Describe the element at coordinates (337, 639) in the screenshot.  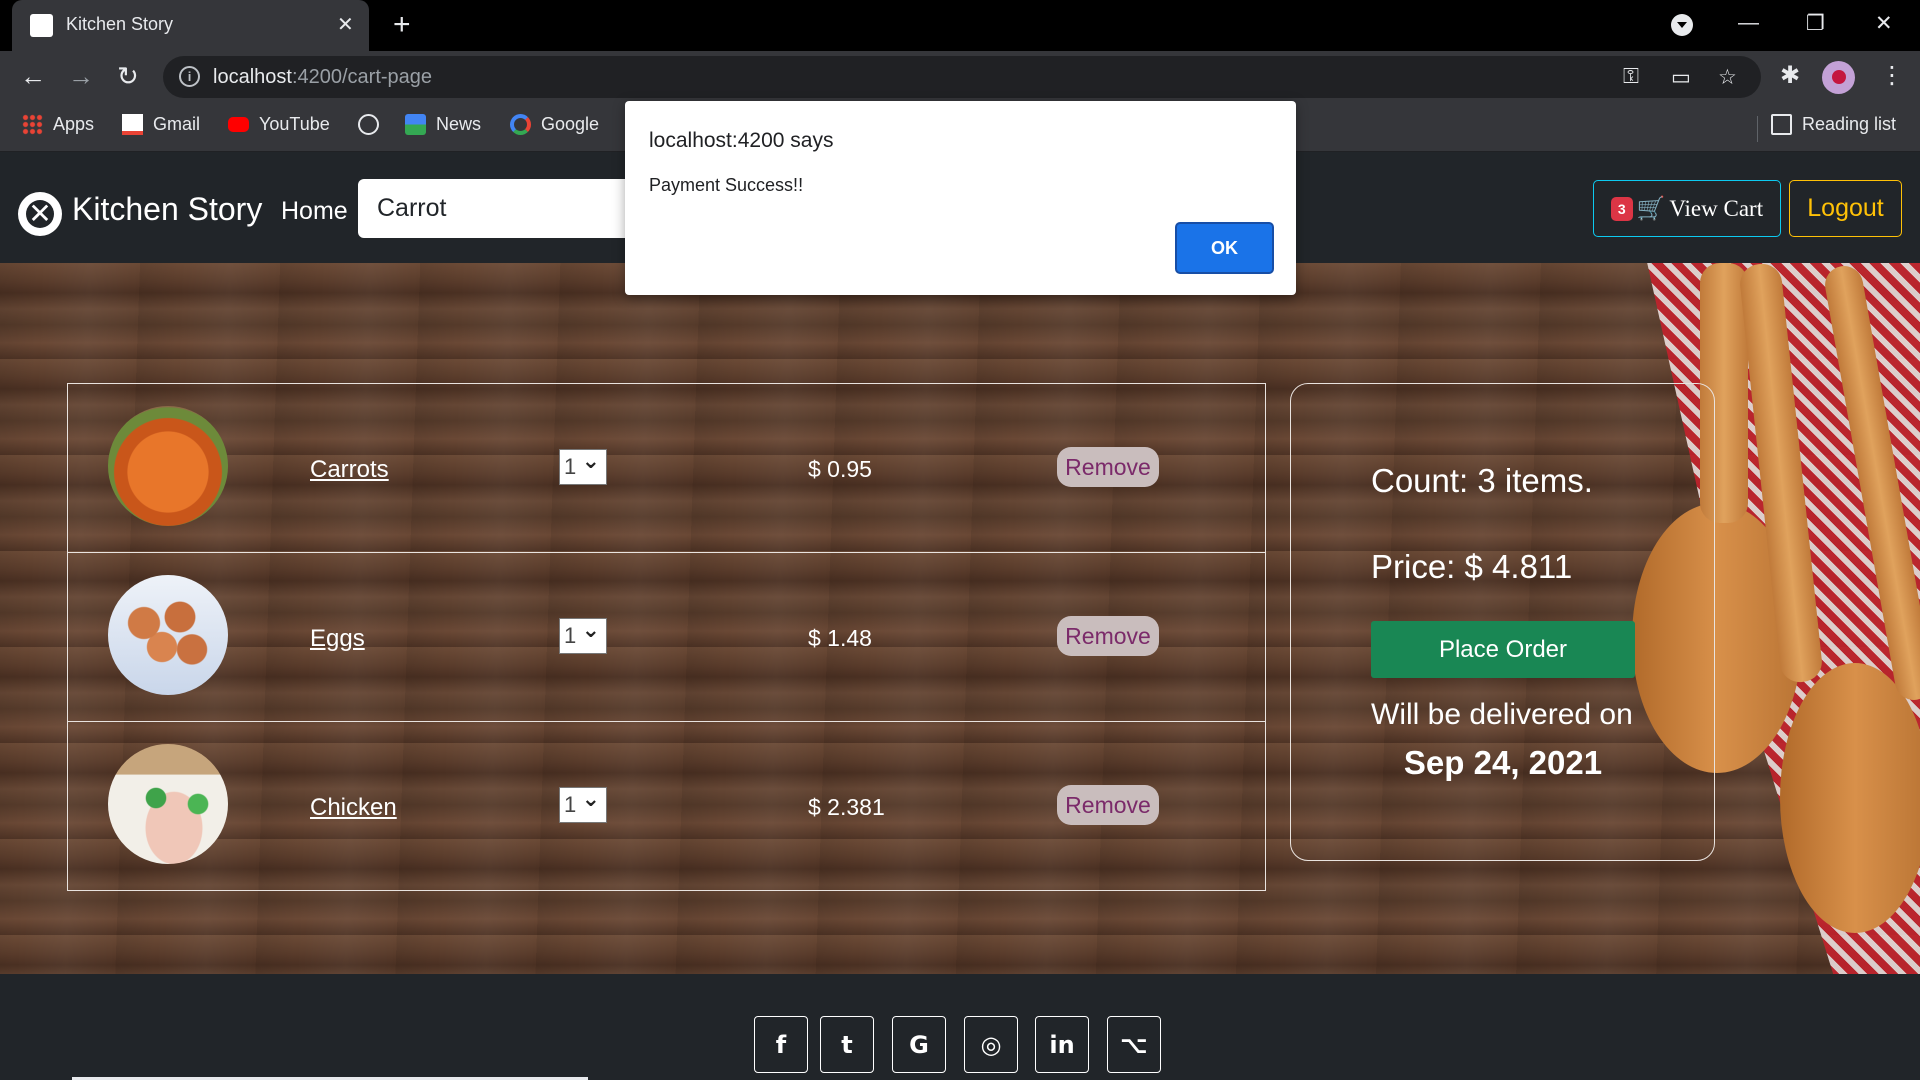
I see `product-name-link: Eggs` at that location.